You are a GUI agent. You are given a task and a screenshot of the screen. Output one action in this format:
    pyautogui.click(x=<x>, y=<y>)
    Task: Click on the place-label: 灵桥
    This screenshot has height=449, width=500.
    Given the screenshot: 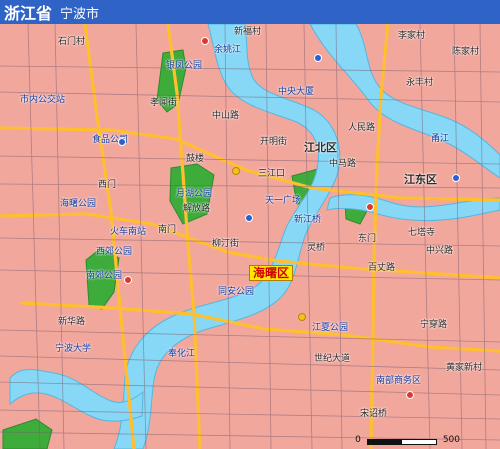 What is the action you would take?
    pyautogui.click(x=316, y=248)
    